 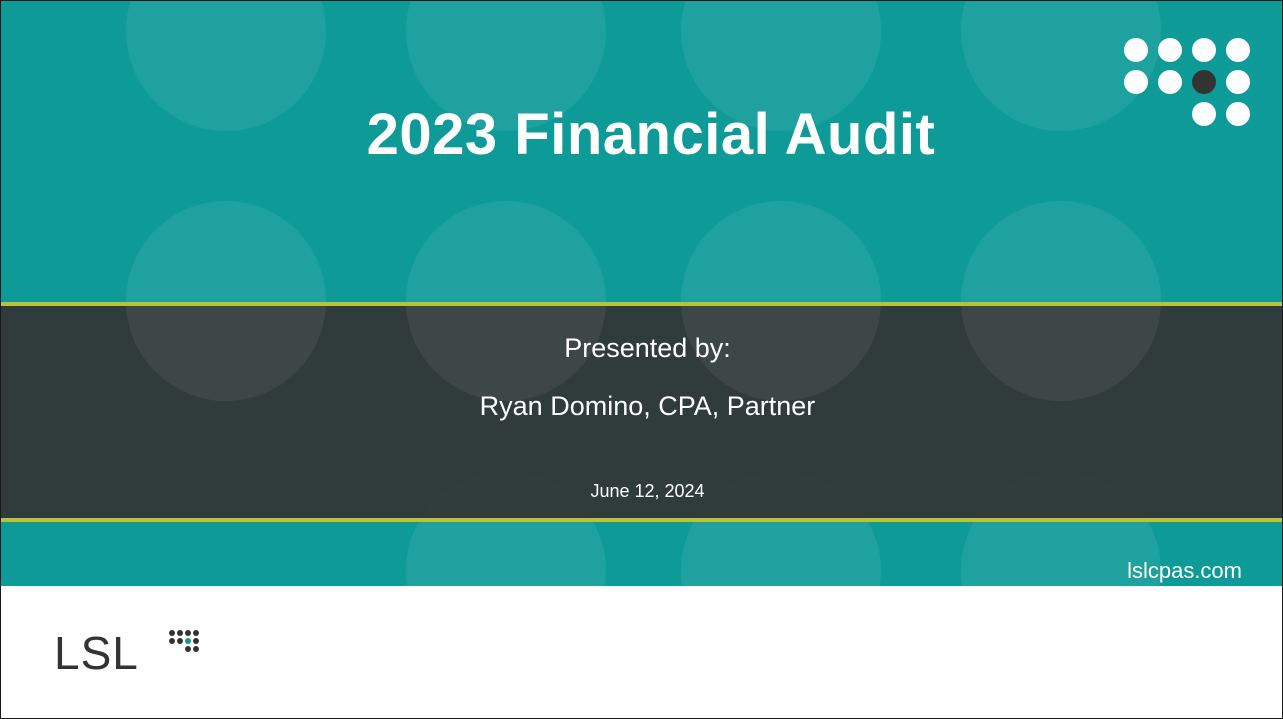 I want to click on presenter-name: Ryan Domino, CPA, Partner, so click(x=647, y=406).